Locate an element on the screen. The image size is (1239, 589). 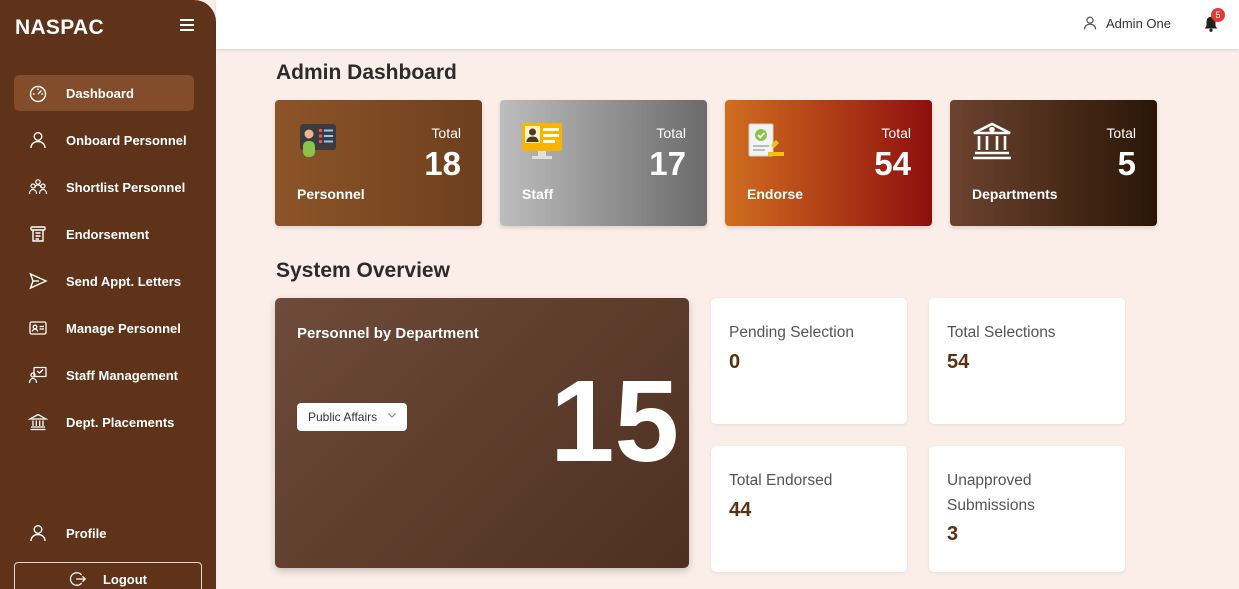
send-icon is located at coordinates (38, 281).